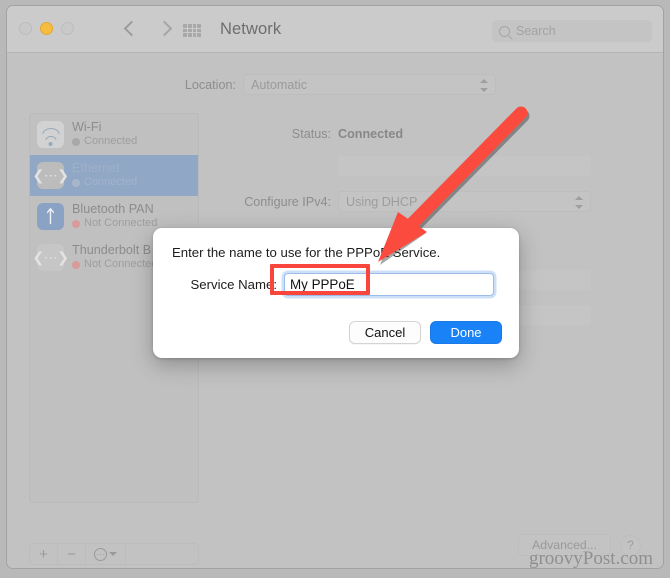 This screenshot has height=578, width=670. I want to click on dialog-buttons: Cancel Done, so click(425, 332).